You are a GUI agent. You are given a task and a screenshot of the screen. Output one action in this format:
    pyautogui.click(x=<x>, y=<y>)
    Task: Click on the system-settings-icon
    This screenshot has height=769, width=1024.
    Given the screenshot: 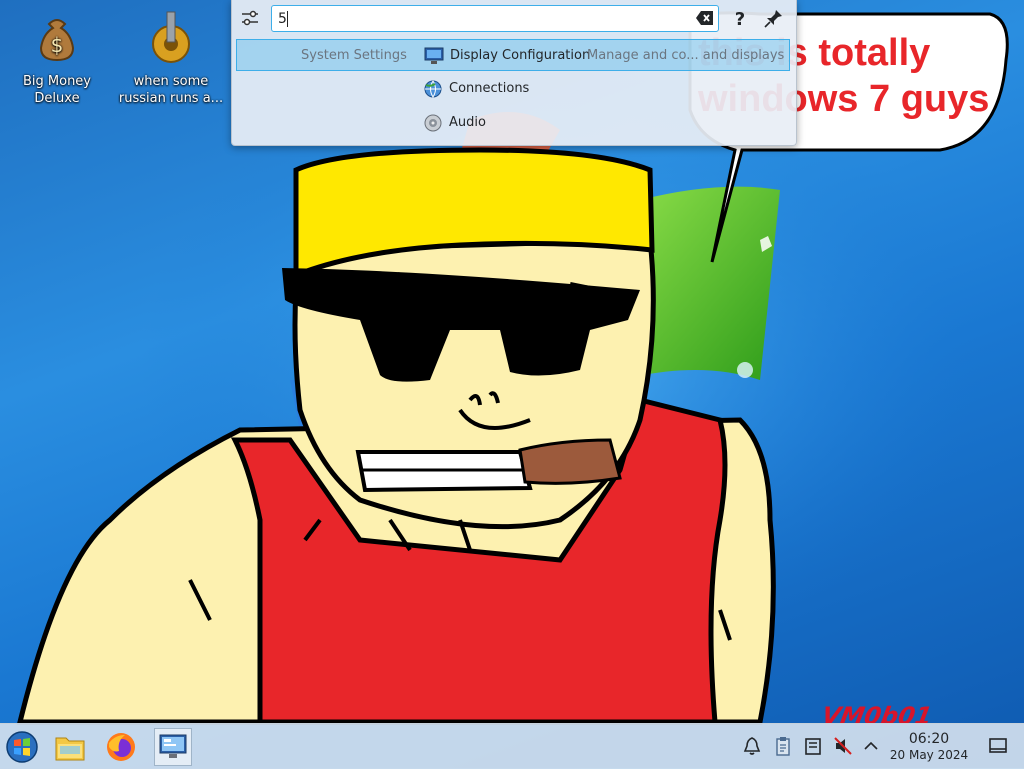 What is the action you would take?
    pyautogui.click(x=173, y=746)
    